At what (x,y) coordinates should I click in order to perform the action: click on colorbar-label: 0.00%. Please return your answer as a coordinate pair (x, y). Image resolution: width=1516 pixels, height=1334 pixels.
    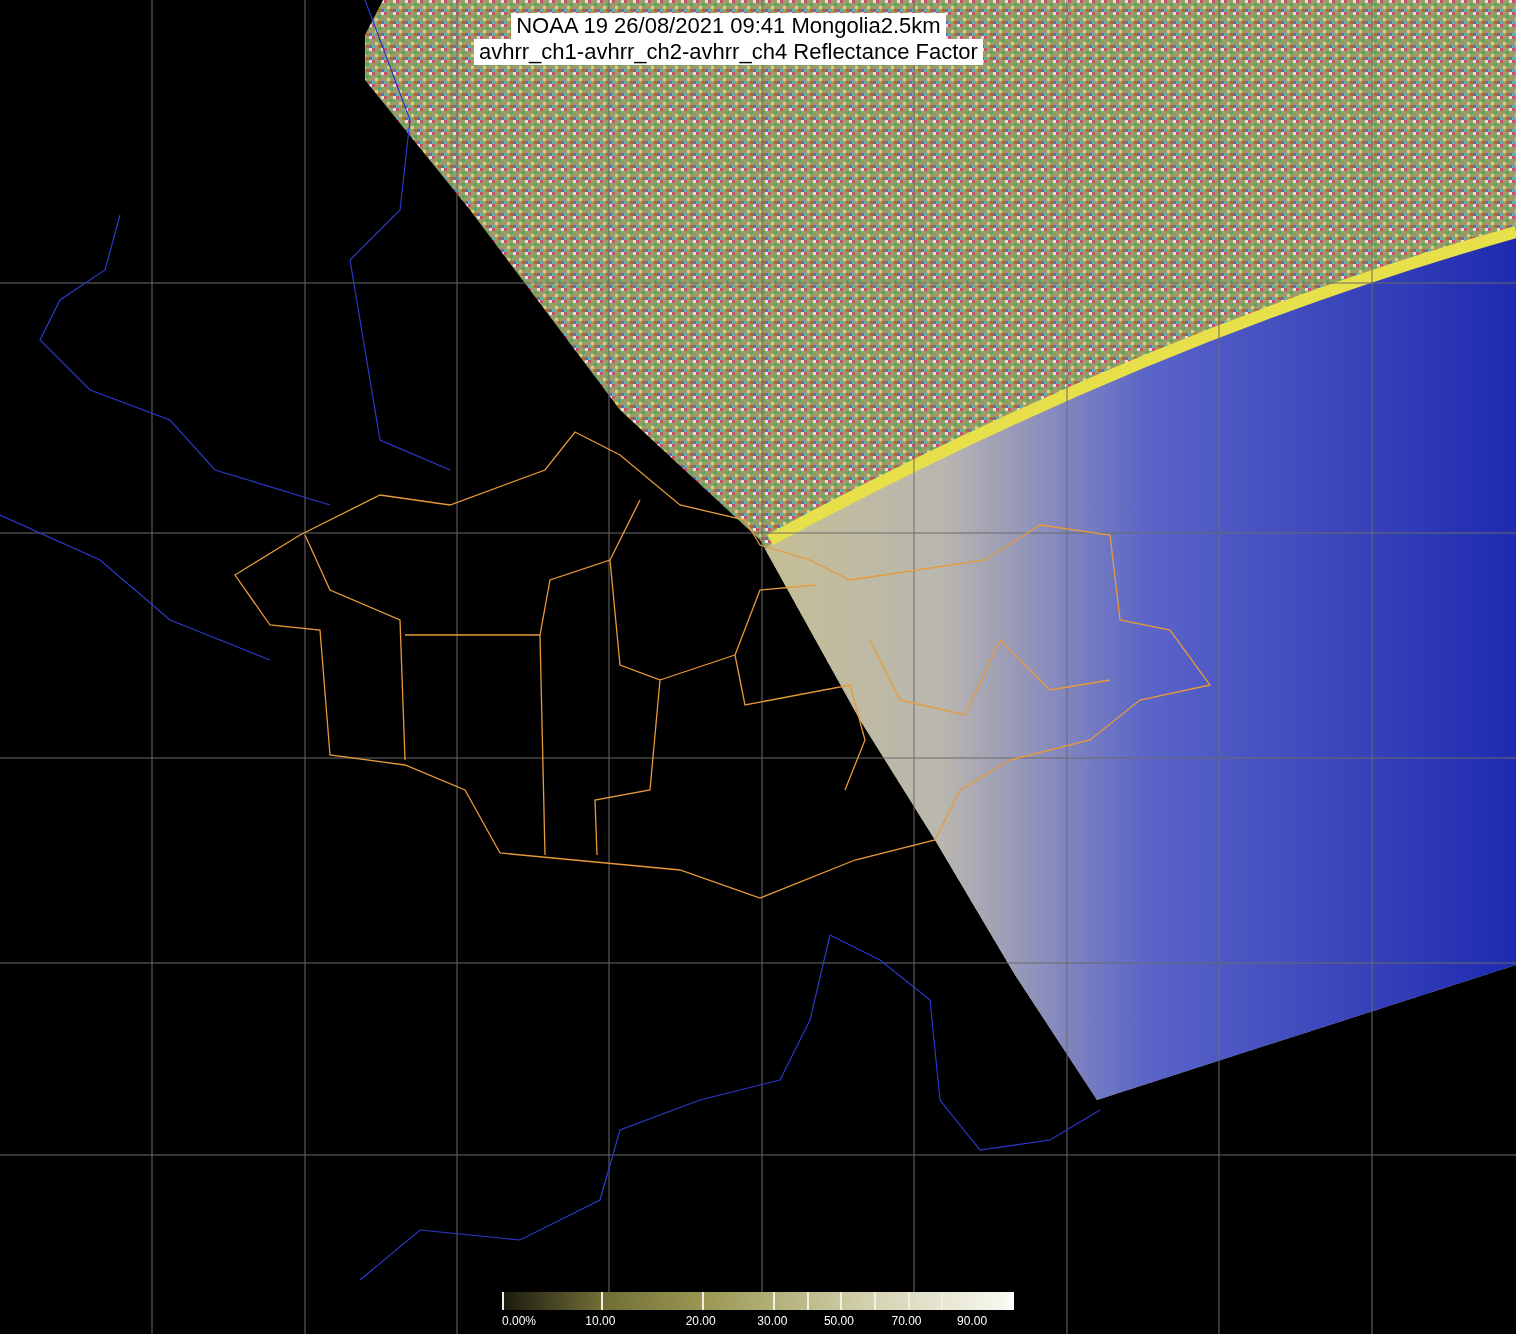
    Looking at the image, I should click on (519, 1321).